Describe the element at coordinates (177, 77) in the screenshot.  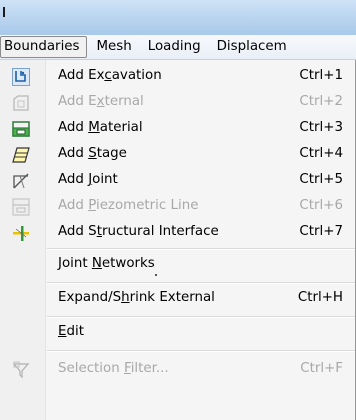
I see `menu-item-add-excavation: Add Excavation Ctrl+1` at that location.